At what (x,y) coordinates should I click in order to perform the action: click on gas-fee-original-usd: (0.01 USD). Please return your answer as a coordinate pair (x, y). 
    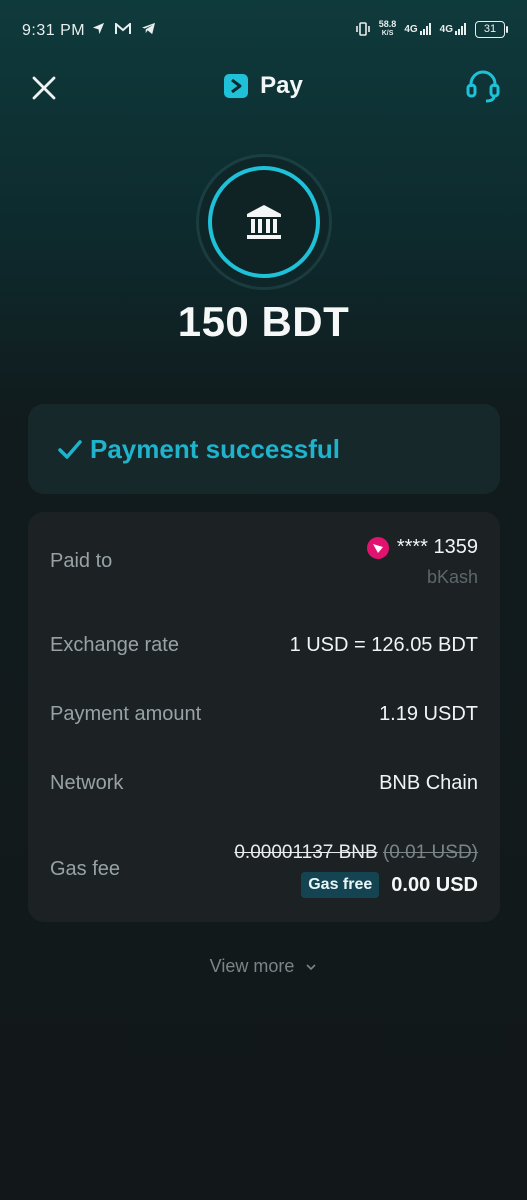
    Looking at the image, I should click on (430, 852).